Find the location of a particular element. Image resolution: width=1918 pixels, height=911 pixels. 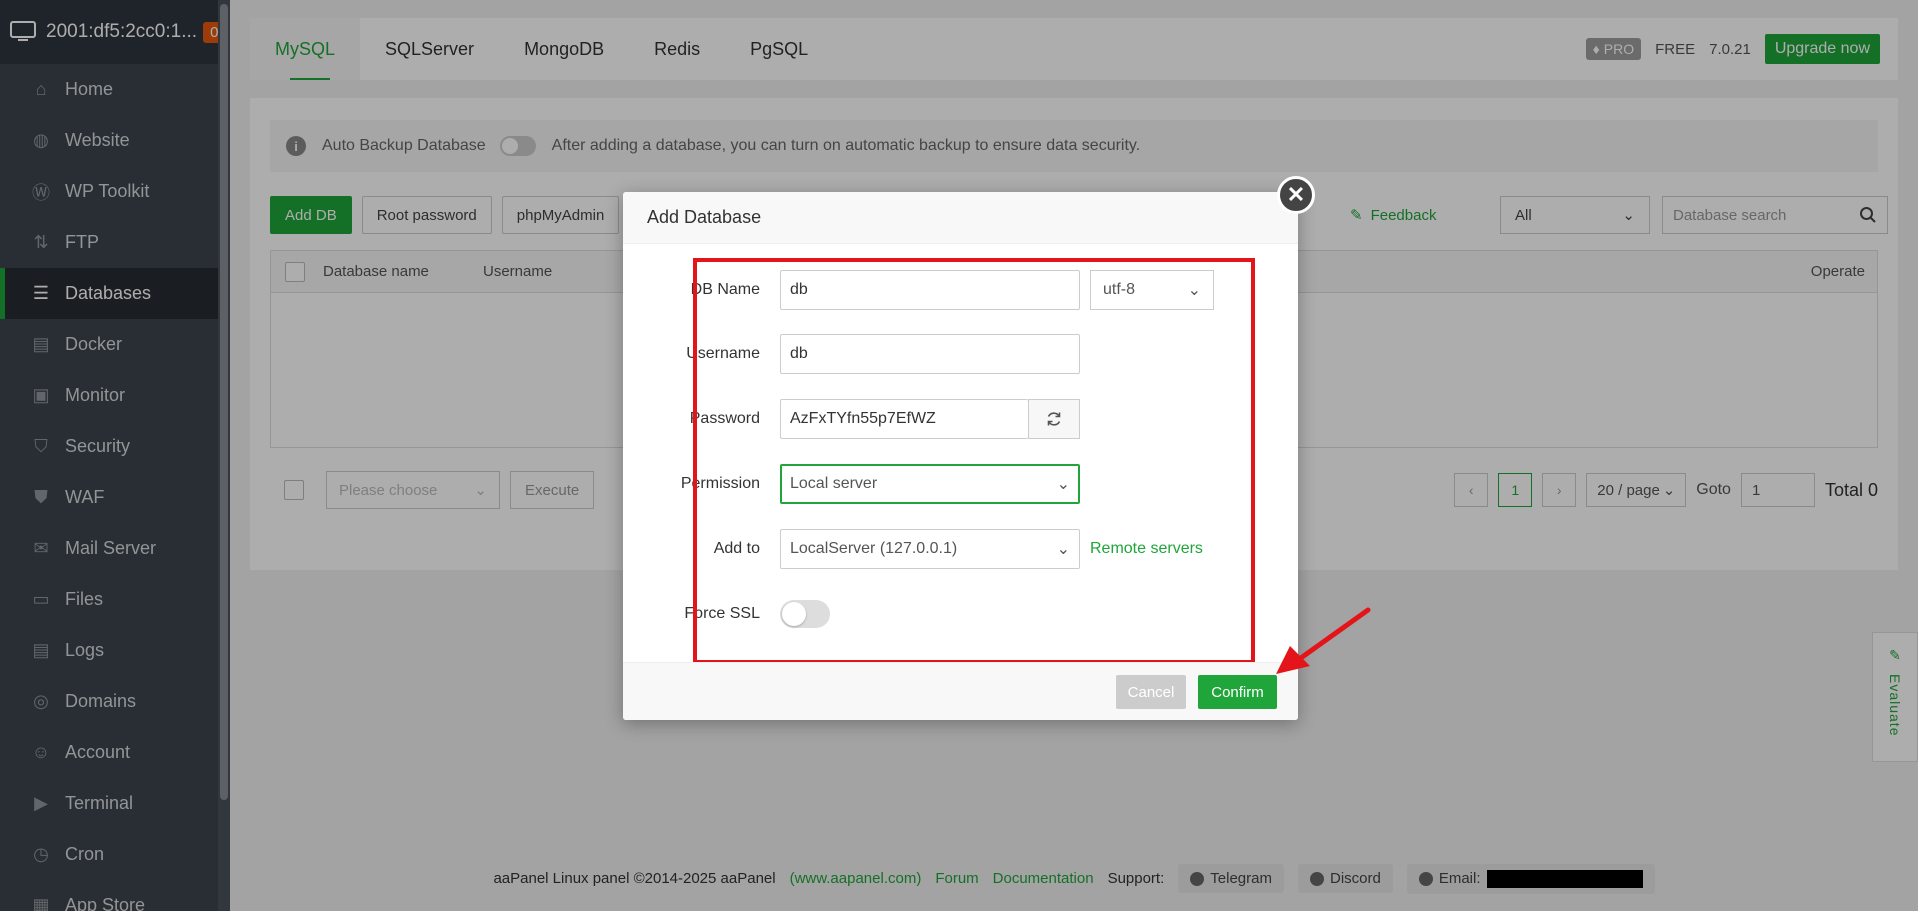

highlight-frame is located at coordinates (974, 461).